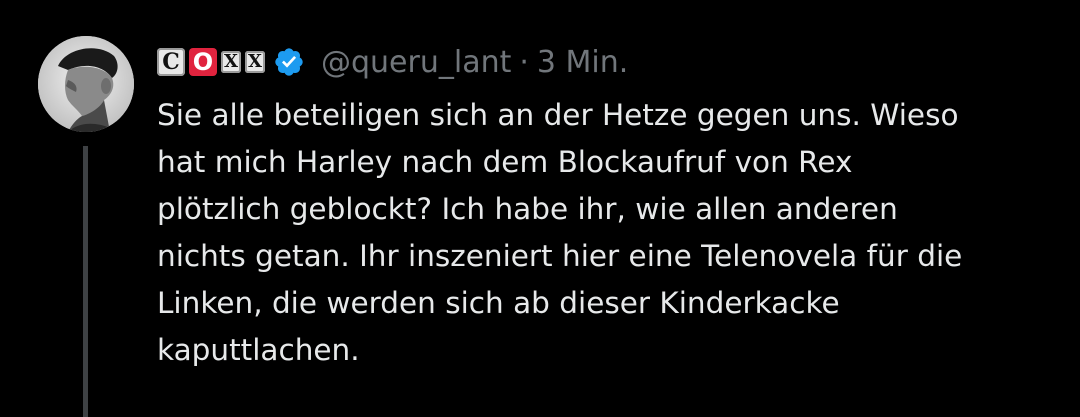 Image resolution: width=1080 pixels, height=417 pixels. I want to click on display-name-badges: C O X X, so click(211, 62).